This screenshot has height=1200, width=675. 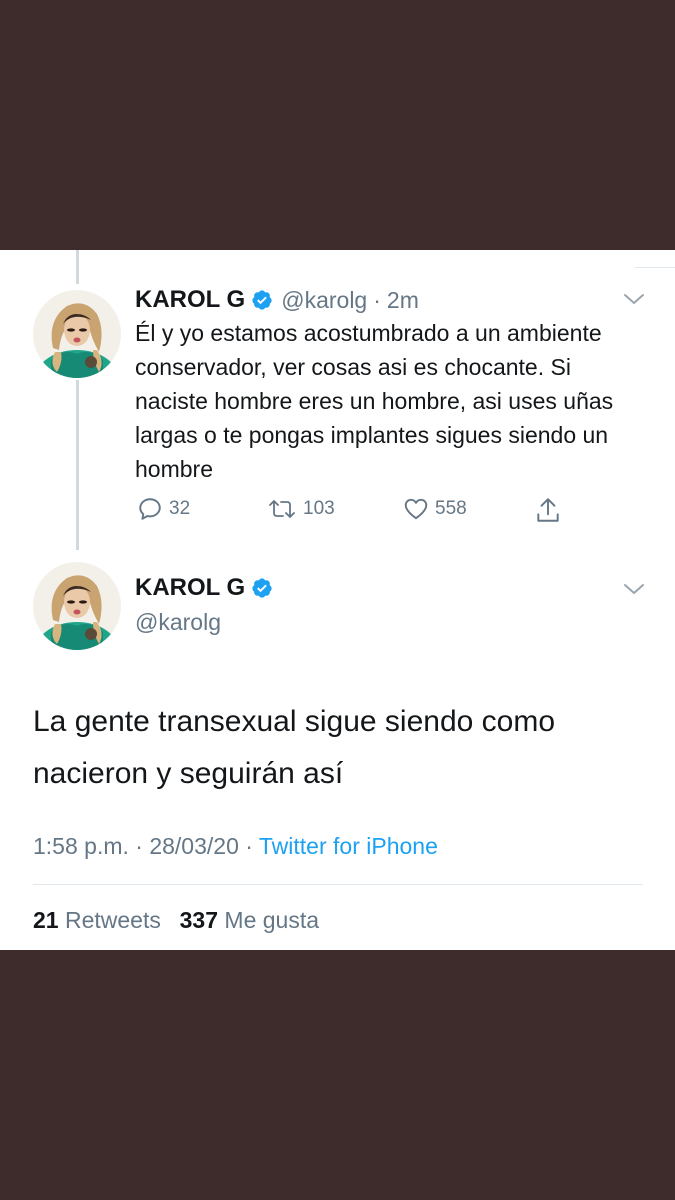 I want to click on like-count: 558, so click(x=451, y=508).